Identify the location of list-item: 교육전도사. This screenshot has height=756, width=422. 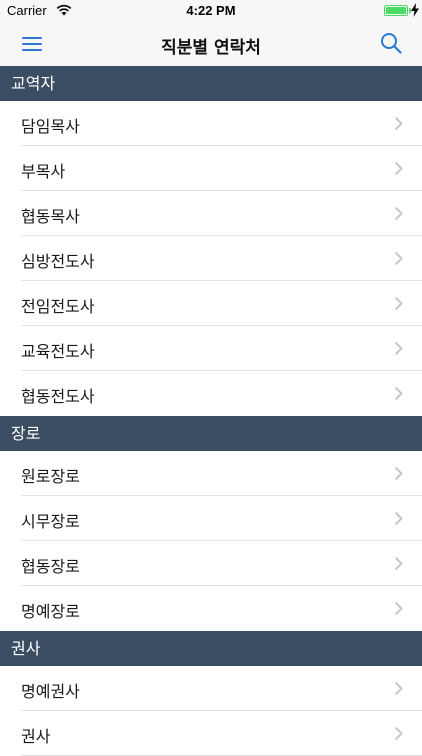
(211, 348).